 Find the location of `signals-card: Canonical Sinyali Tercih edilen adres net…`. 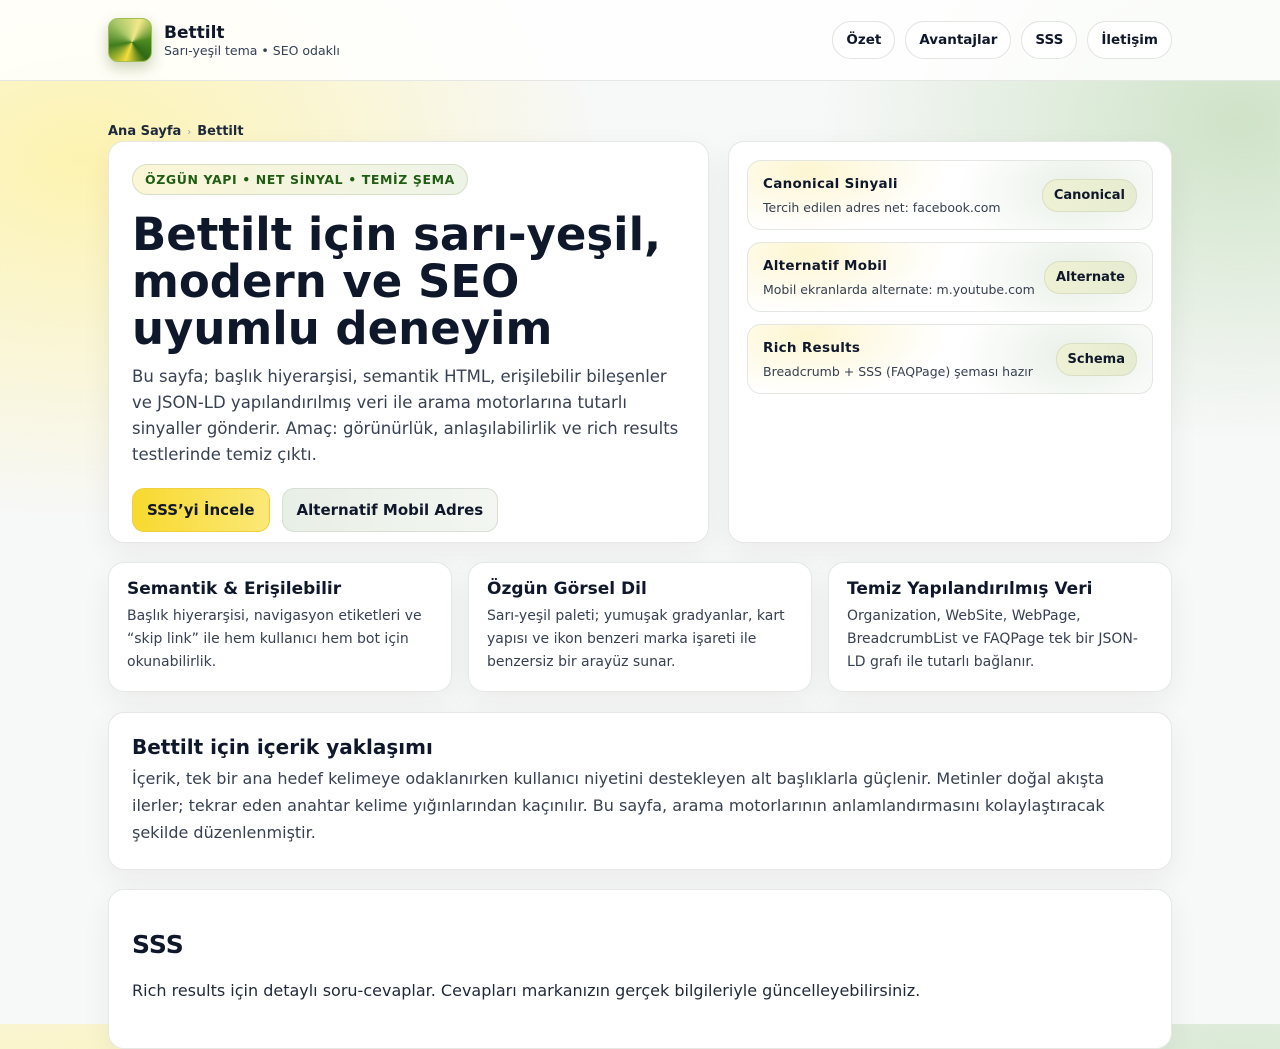

signals-card: Canonical Sinyali Tercih edilen adres net… is located at coordinates (950, 342).